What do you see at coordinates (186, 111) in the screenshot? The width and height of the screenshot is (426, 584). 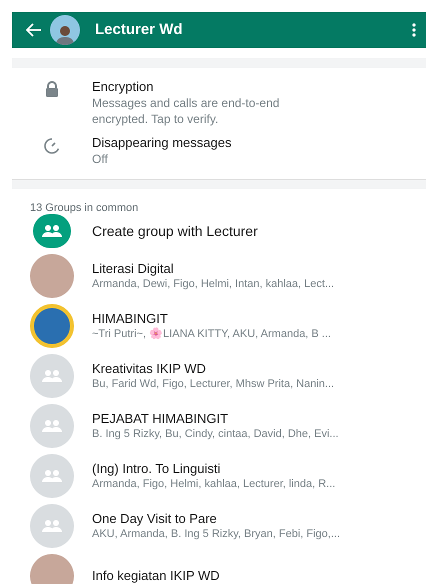 I see `info-subtitle: Messages and calls are end-to-end encrypted. Tap to verify.` at bounding box center [186, 111].